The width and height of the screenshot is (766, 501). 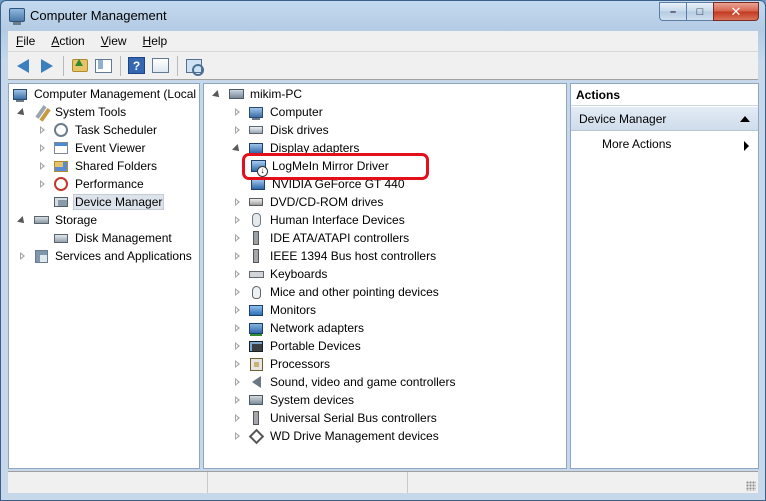 I want to click on toolbar-separator, so click(x=63, y=65).